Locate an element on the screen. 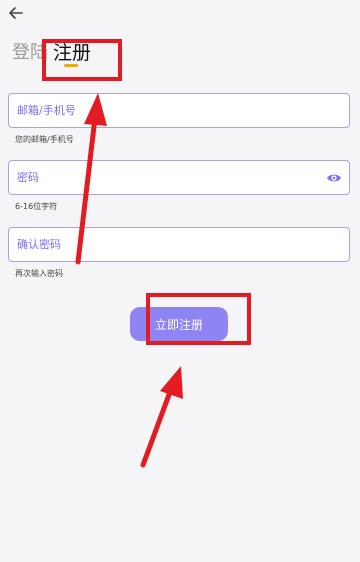  back-arrow-icon is located at coordinates (16, 13).